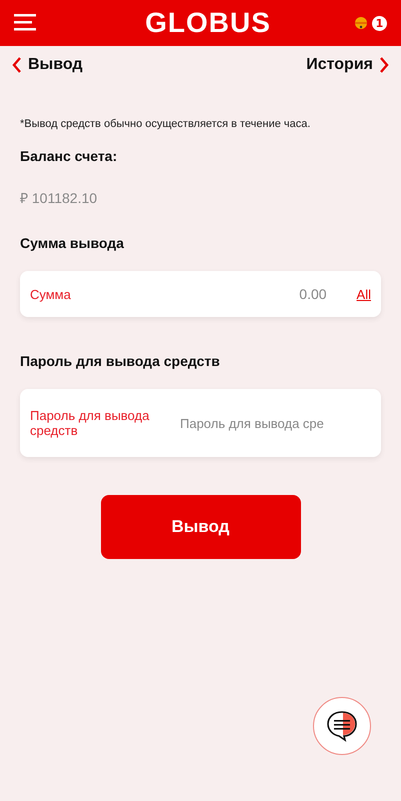 This screenshot has height=801, width=401. What do you see at coordinates (274, 423) in the screenshot?
I see `password-input: Пароль для вывода сре` at bounding box center [274, 423].